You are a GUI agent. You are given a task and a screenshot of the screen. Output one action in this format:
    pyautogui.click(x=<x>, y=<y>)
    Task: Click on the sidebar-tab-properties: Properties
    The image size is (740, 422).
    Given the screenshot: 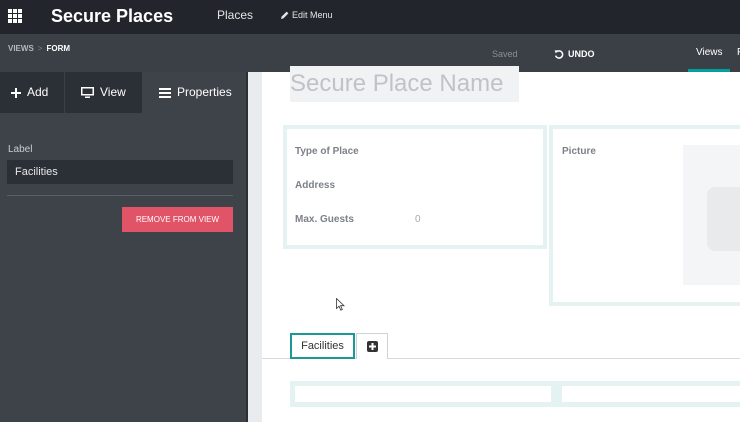 What is the action you would take?
    pyautogui.click(x=195, y=92)
    